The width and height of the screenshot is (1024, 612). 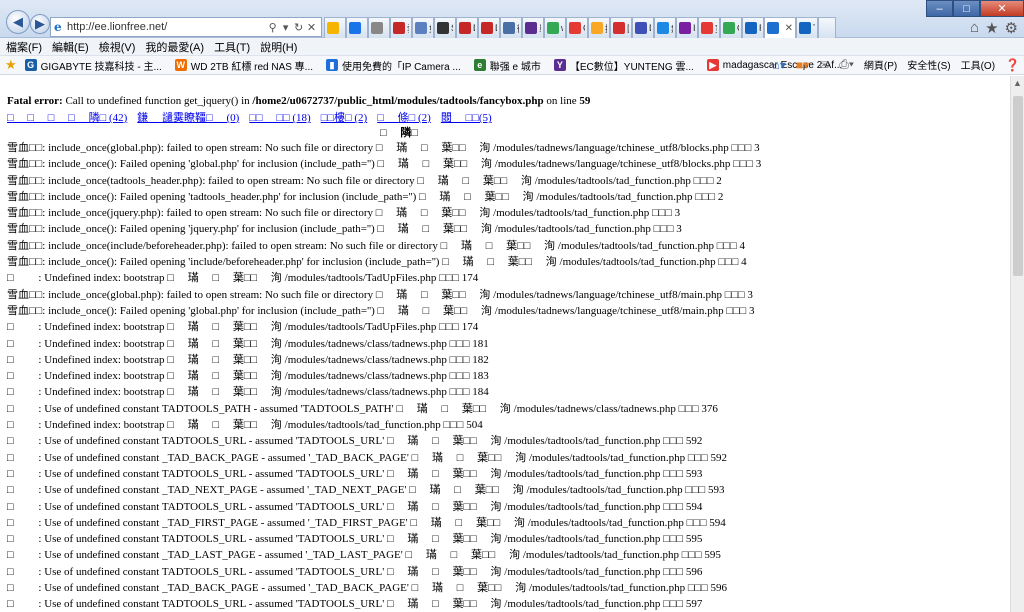 I want to click on browser-tab: C, so click(x=577, y=27).